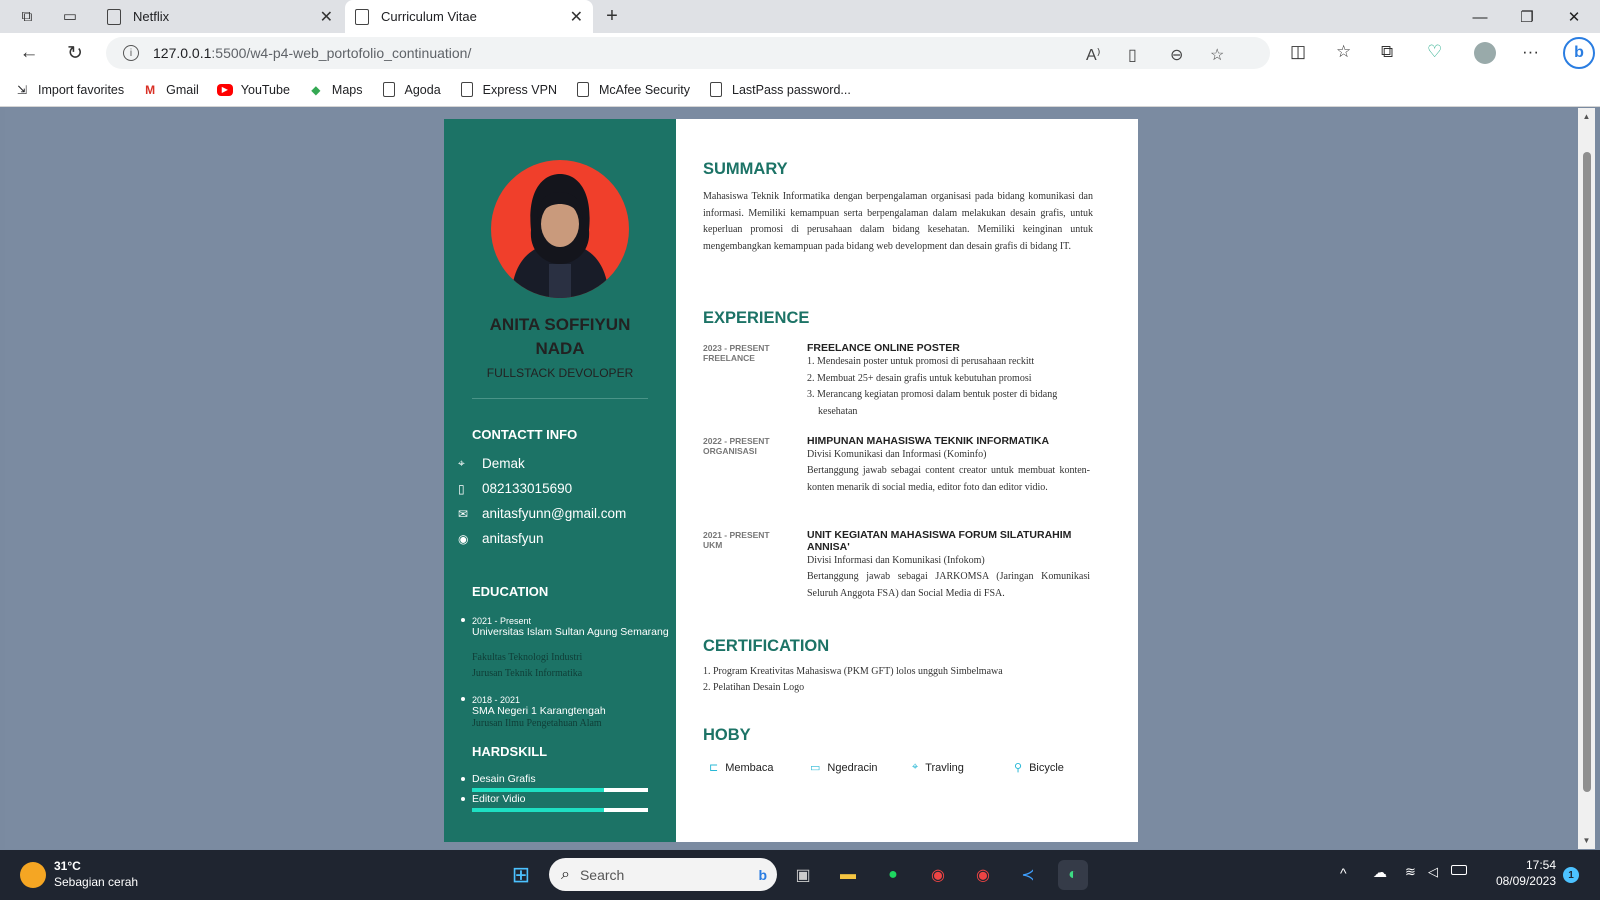 This screenshot has height=900, width=1600. What do you see at coordinates (560, 336) in the screenshot?
I see `cv-name: ANITA SOFFIYUN NADA` at bounding box center [560, 336].